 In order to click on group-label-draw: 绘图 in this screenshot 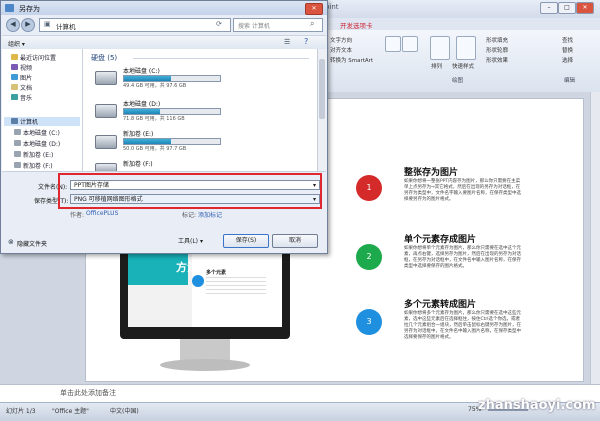, I will do `click(458, 81)`.